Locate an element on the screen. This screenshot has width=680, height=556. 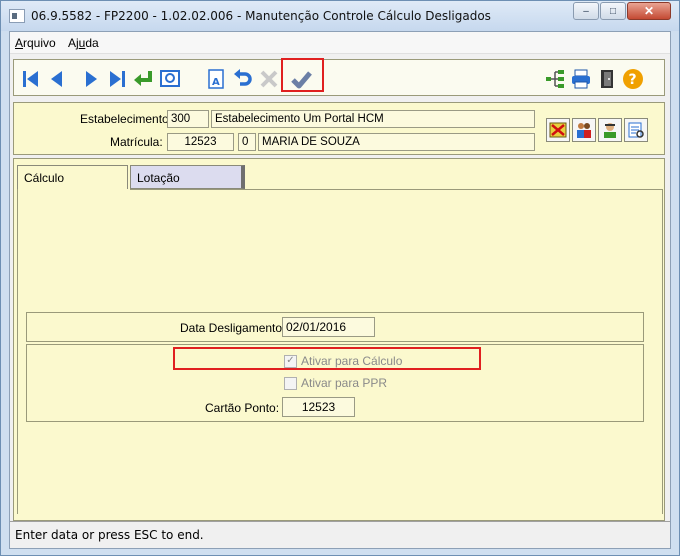
close-button: ✕ is located at coordinates (649, 11).